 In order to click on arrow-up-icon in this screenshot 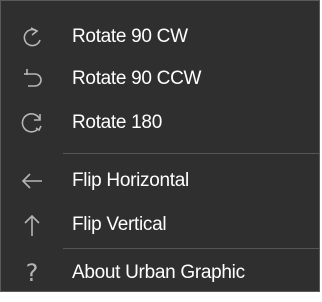, I will do `click(32, 225)`.